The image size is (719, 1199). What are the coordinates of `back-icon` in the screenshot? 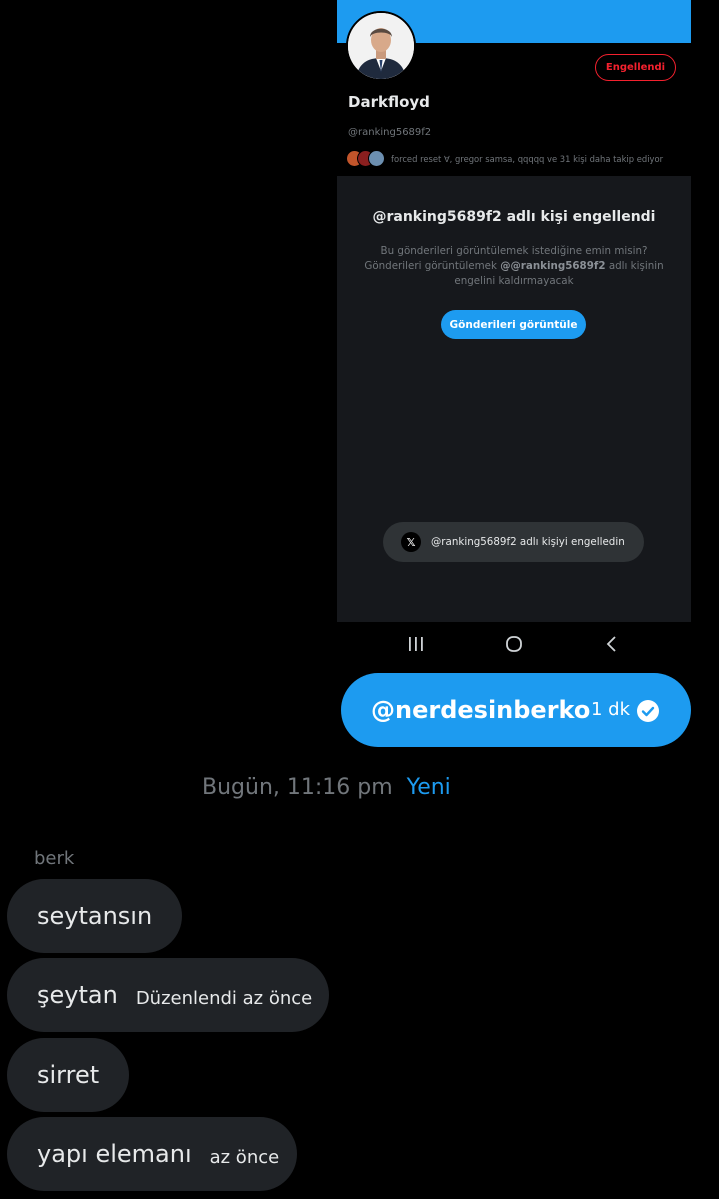 It's located at (612, 644).